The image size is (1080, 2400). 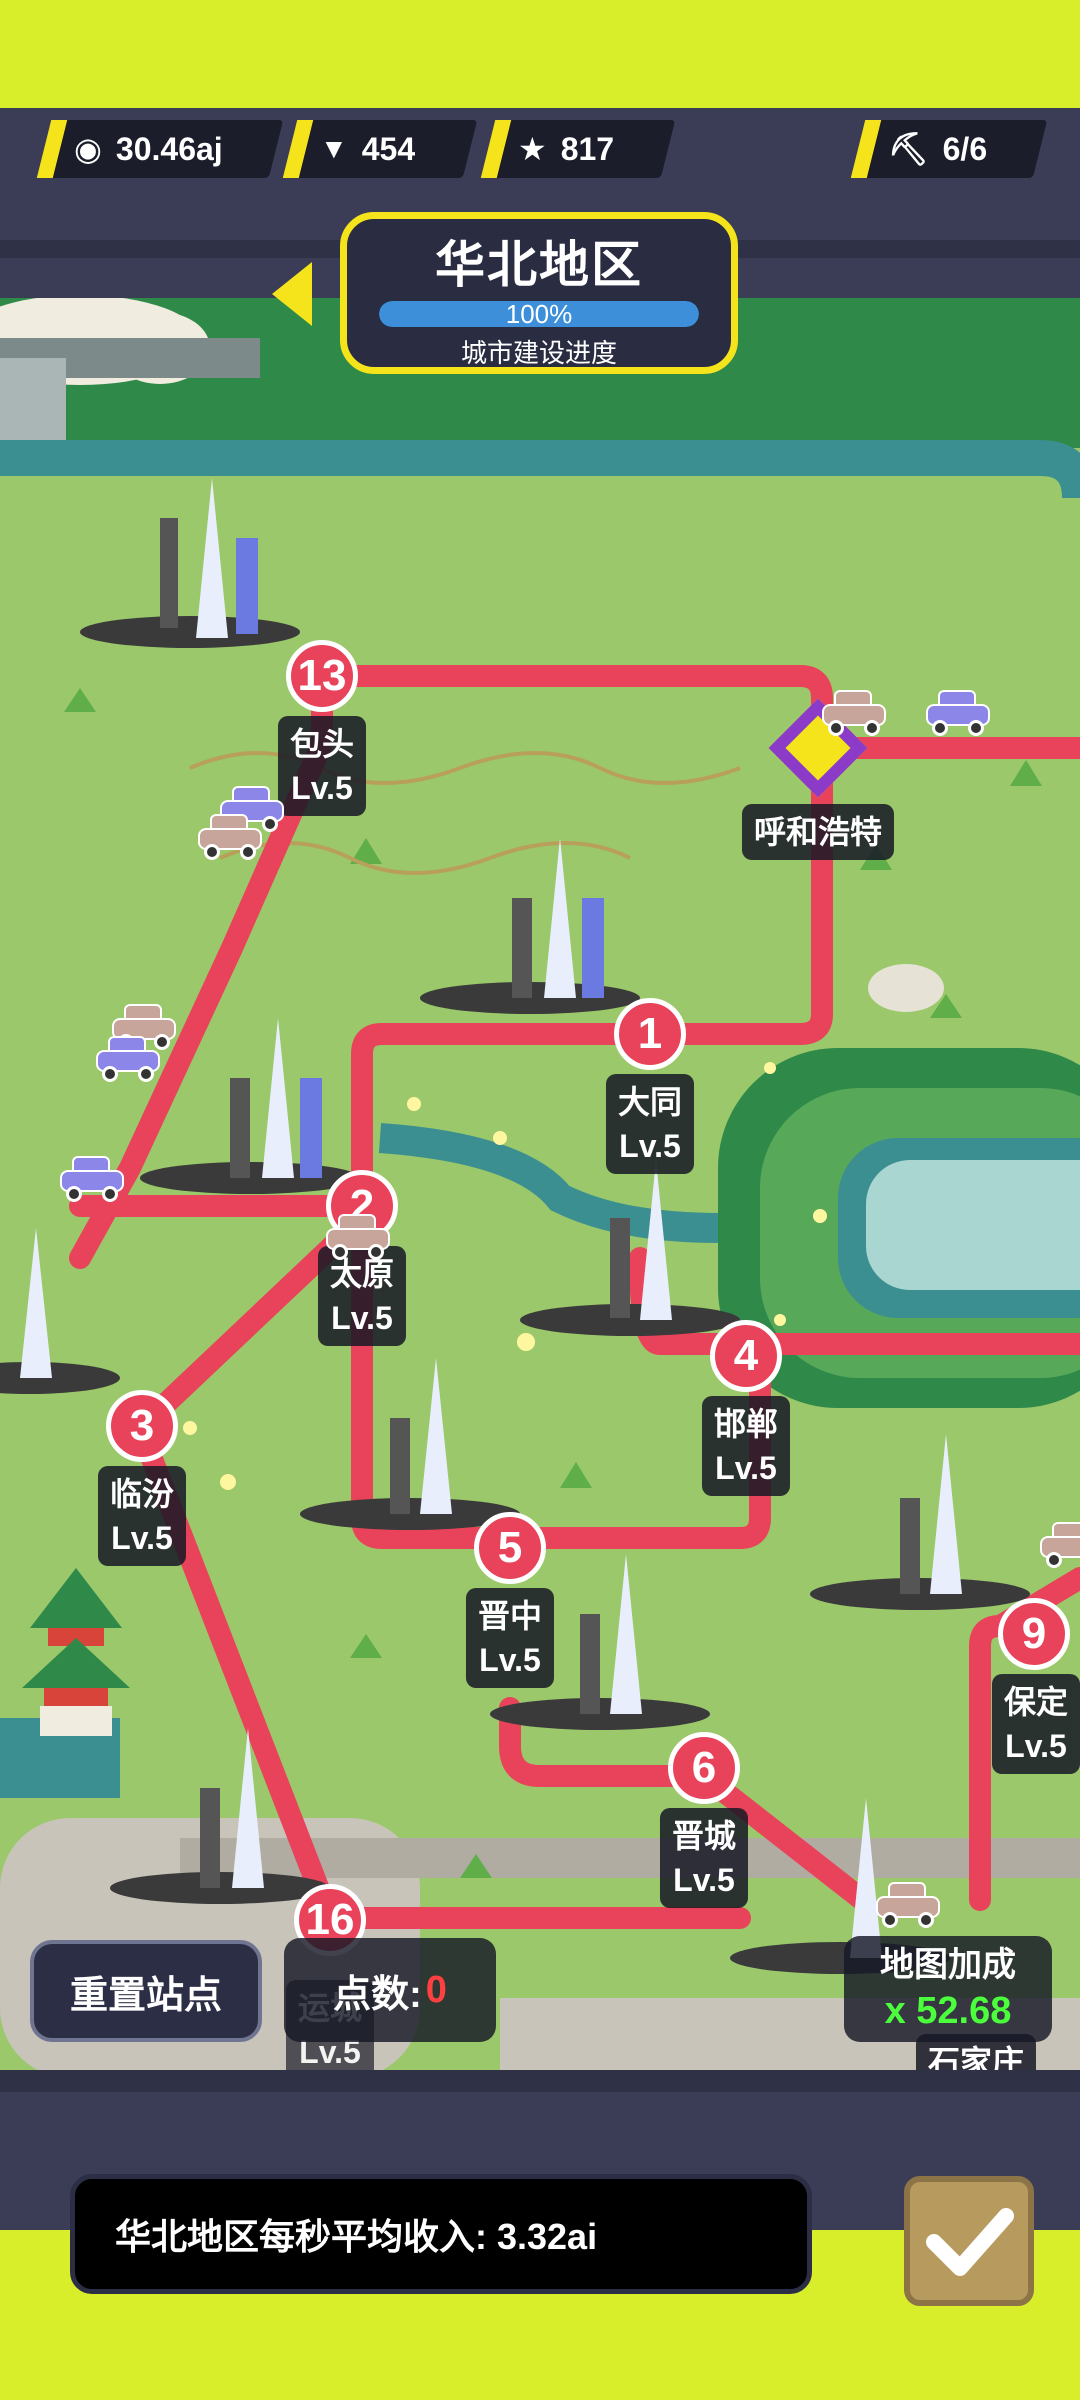 I want to click on gems-value: 454, so click(x=388, y=148).